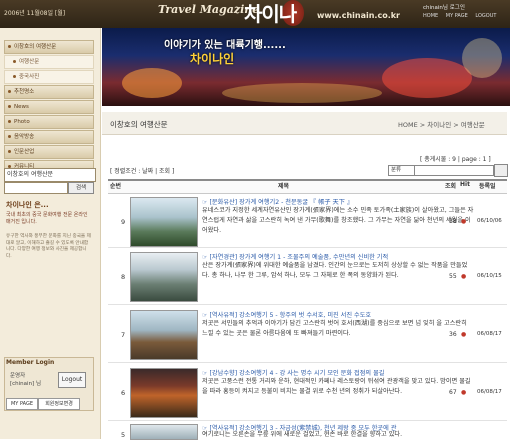  What do you see at coordinates (49, 152) in the screenshot?
I see `sidebar-item-industry: 인문산업` at bounding box center [49, 152].